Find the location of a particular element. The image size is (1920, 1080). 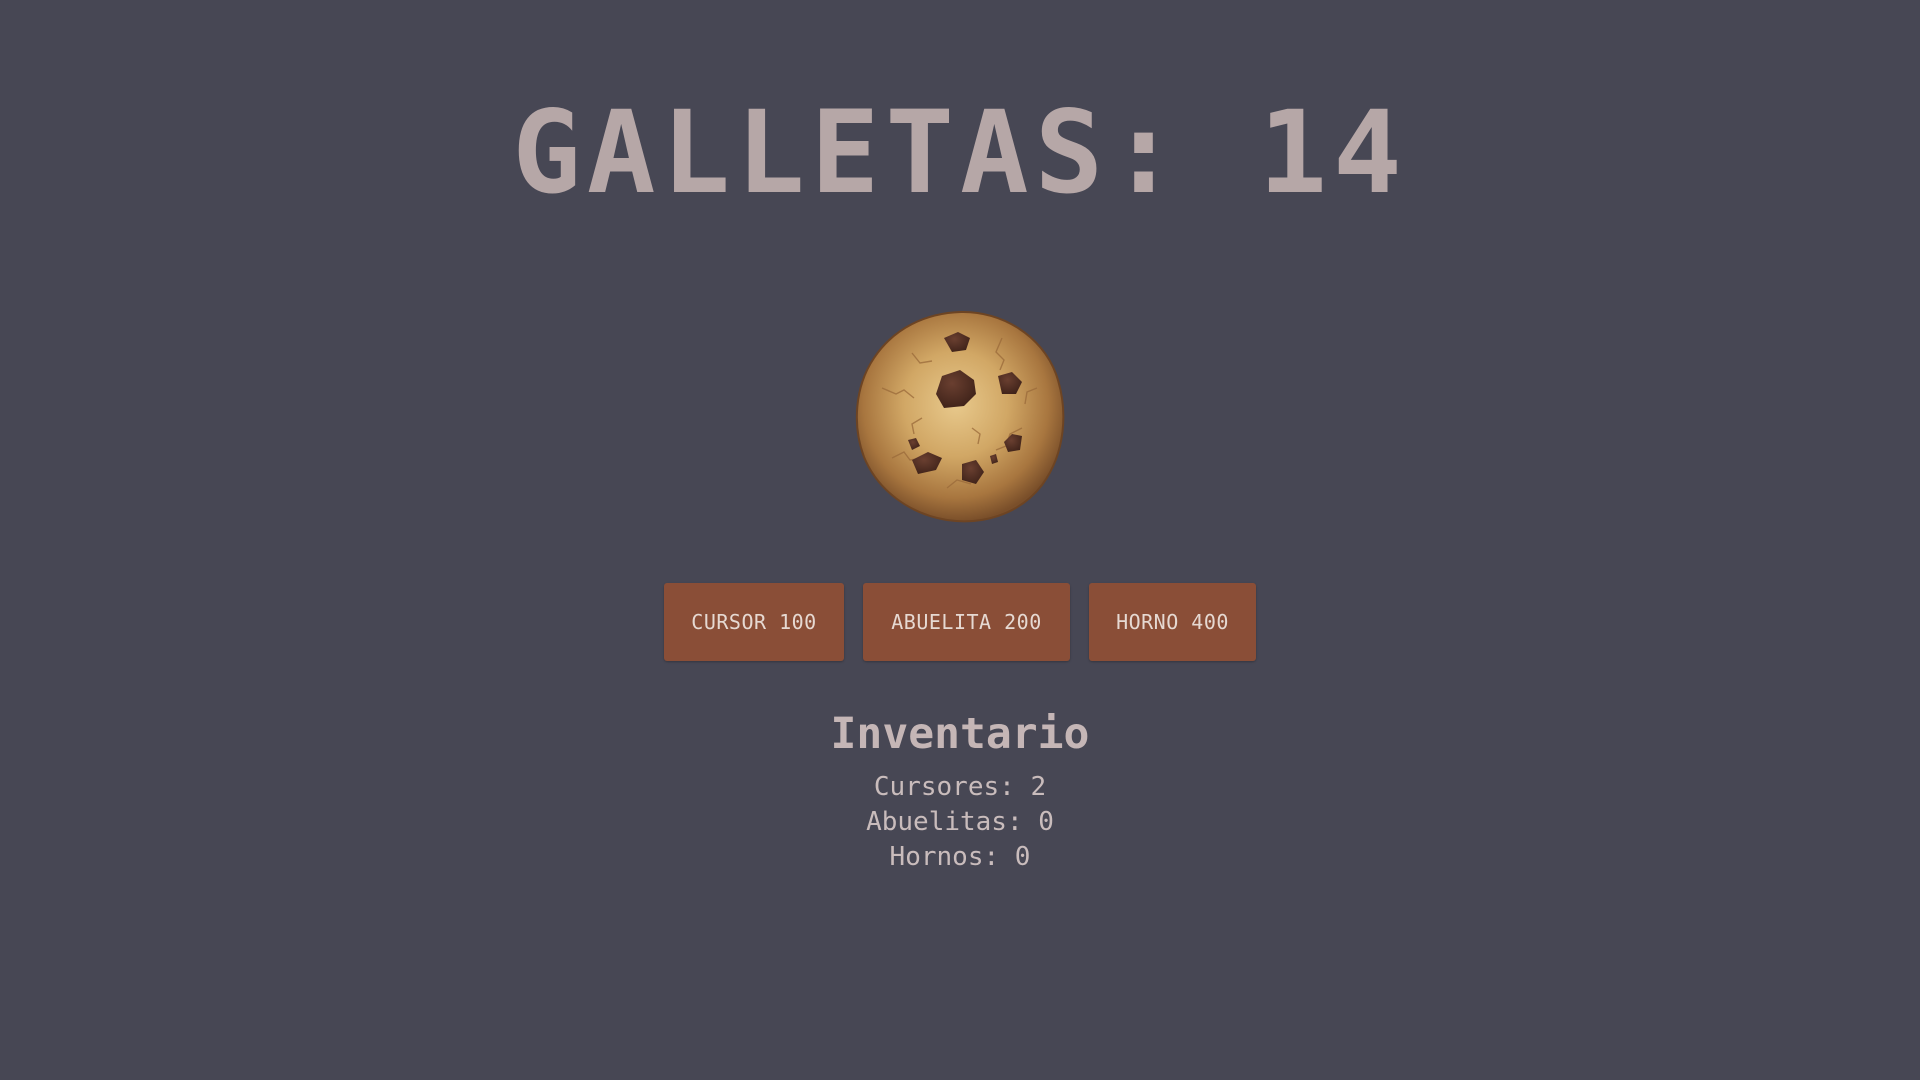

inventory-abuelitas: Abuelitas: 0 is located at coordinates (960, 822).